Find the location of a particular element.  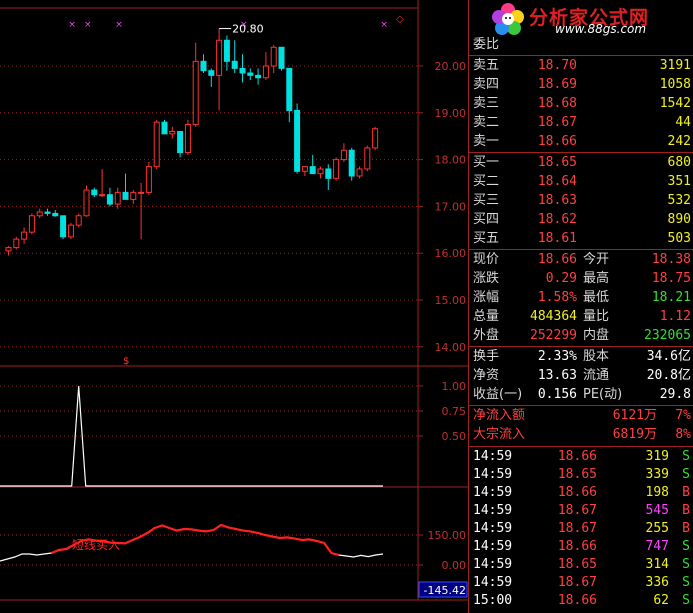

high-price-label: 20.80 is located at coordinates (248, 29).